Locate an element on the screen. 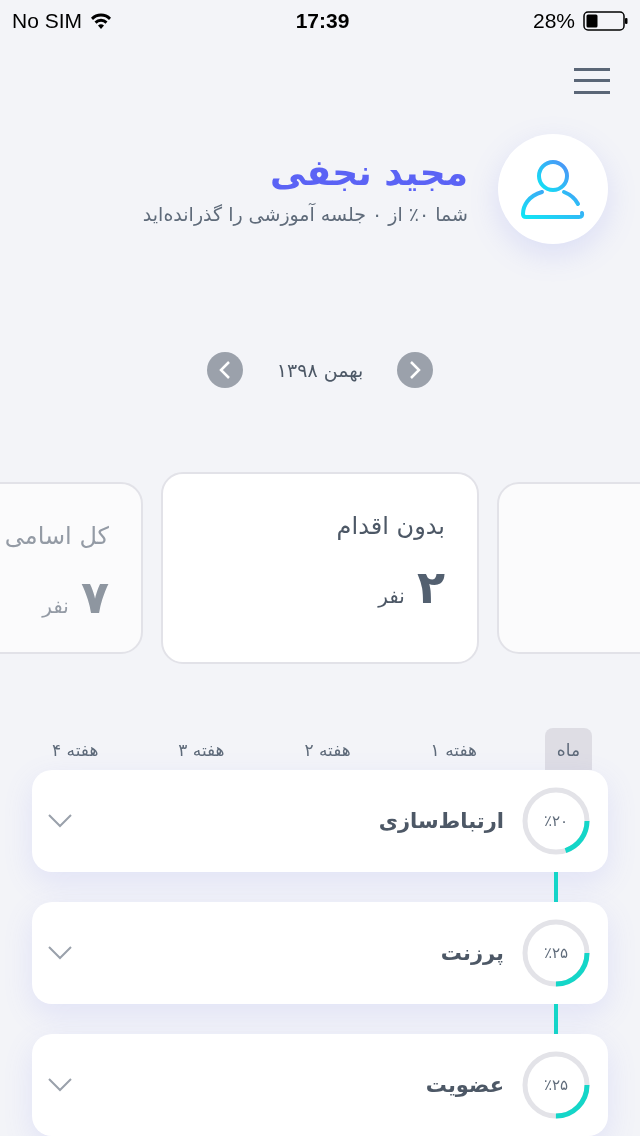 This screenshot has height=1136, width=640. clock-text: 17:39 is located at coordinates (322, 20).